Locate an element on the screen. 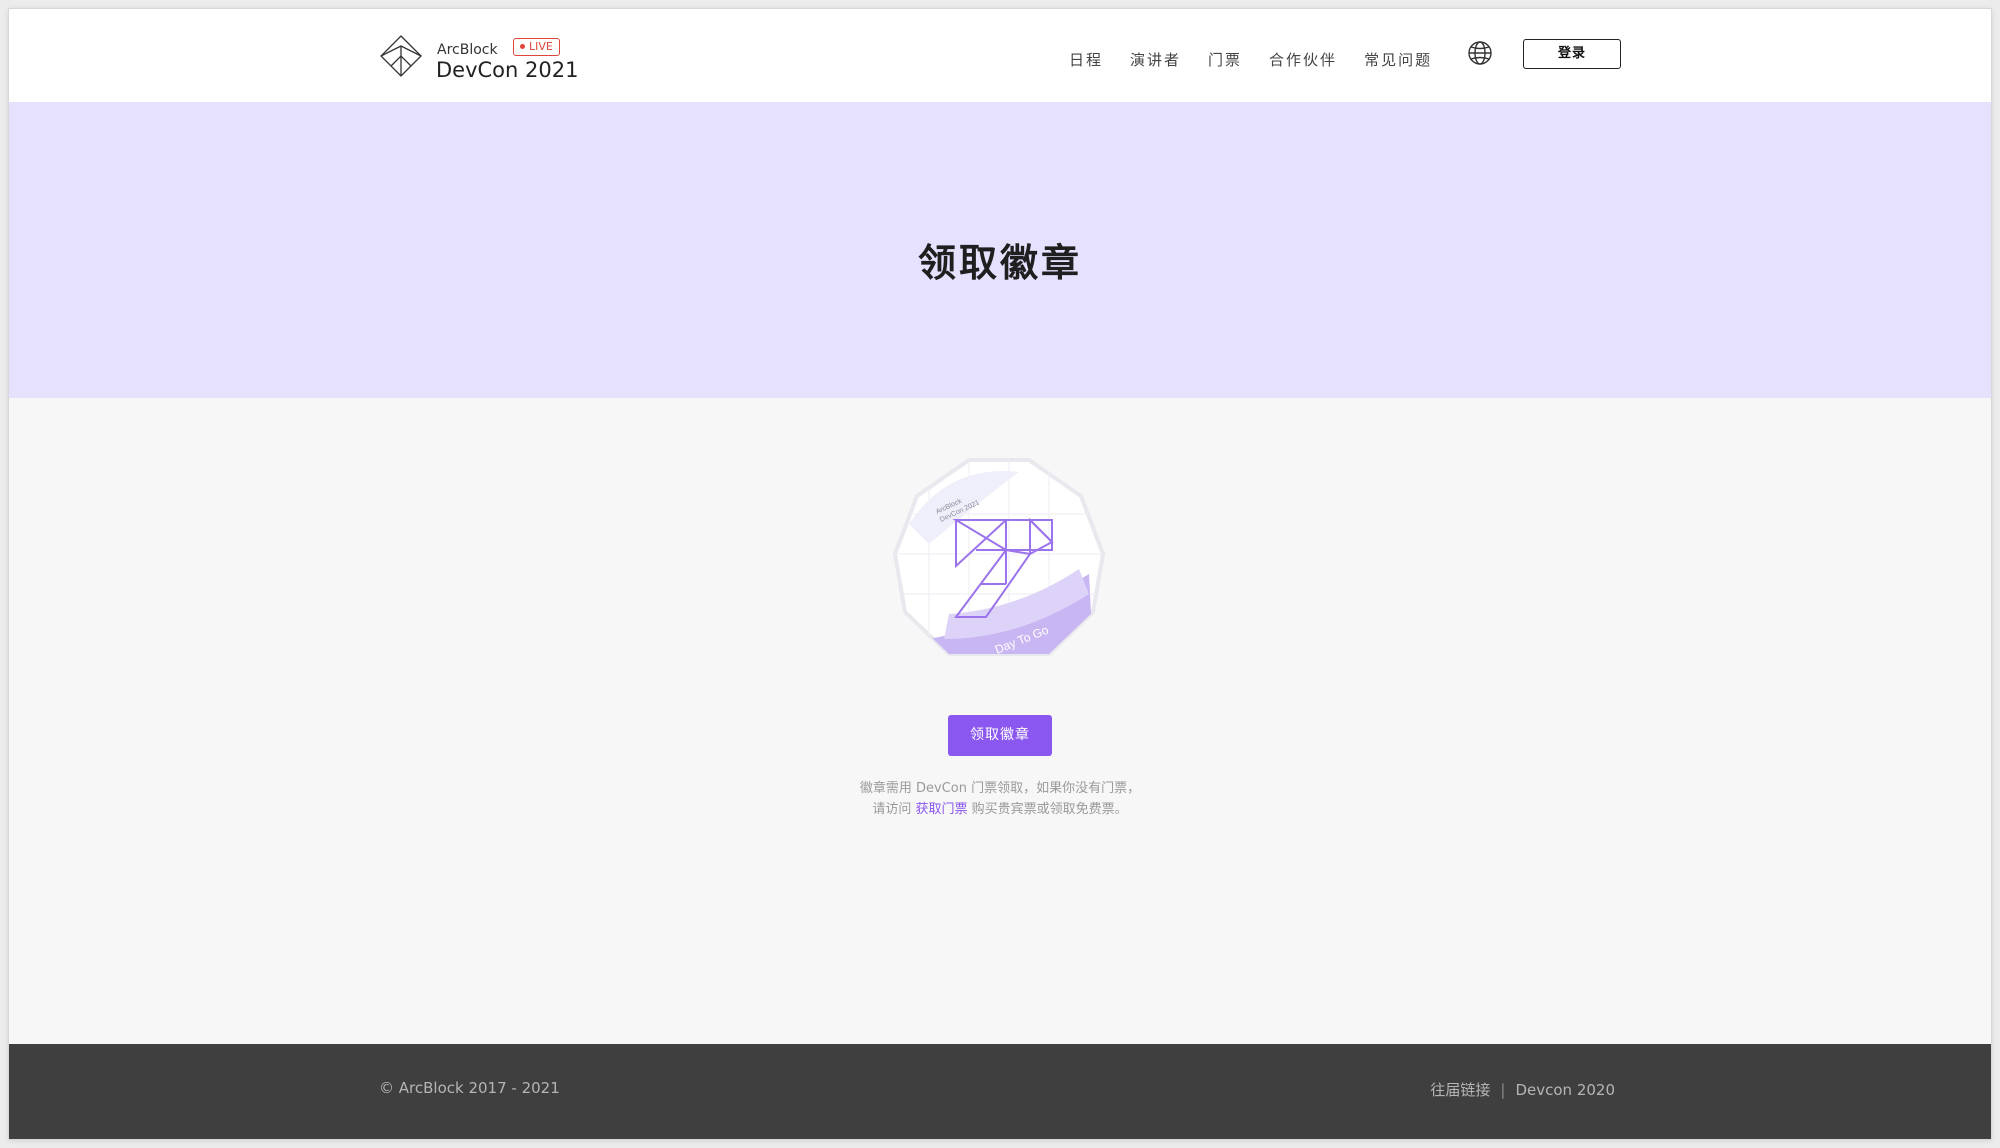 The image size is (2000, 1148). login-button: 登录 is located at coordinates (1572, 54).